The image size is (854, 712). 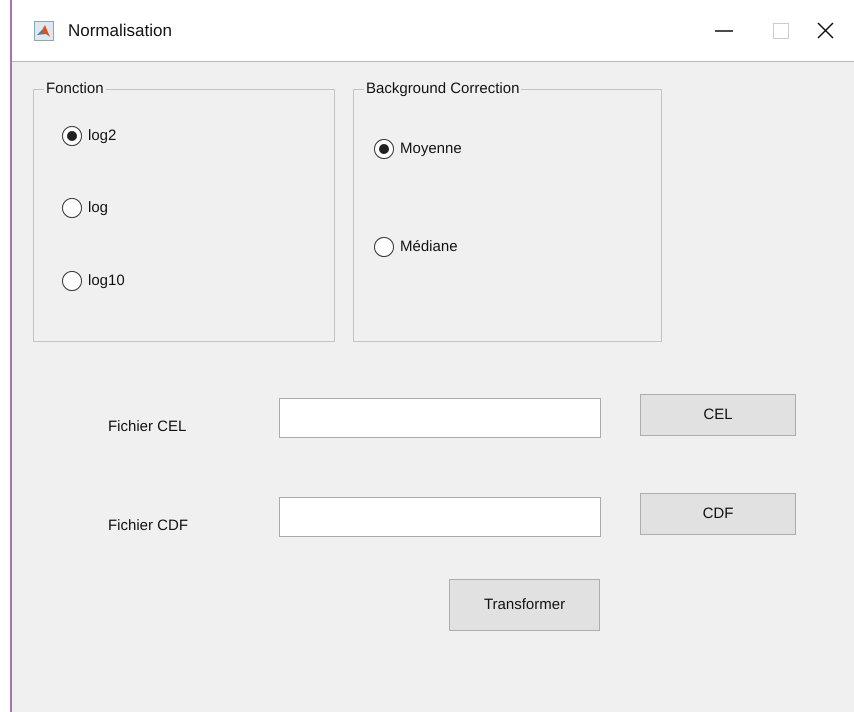 What do you see at coordinates (416, 247) in the screenshot?
I see `radio-option: Médiane` at bounding box center [416, 247].